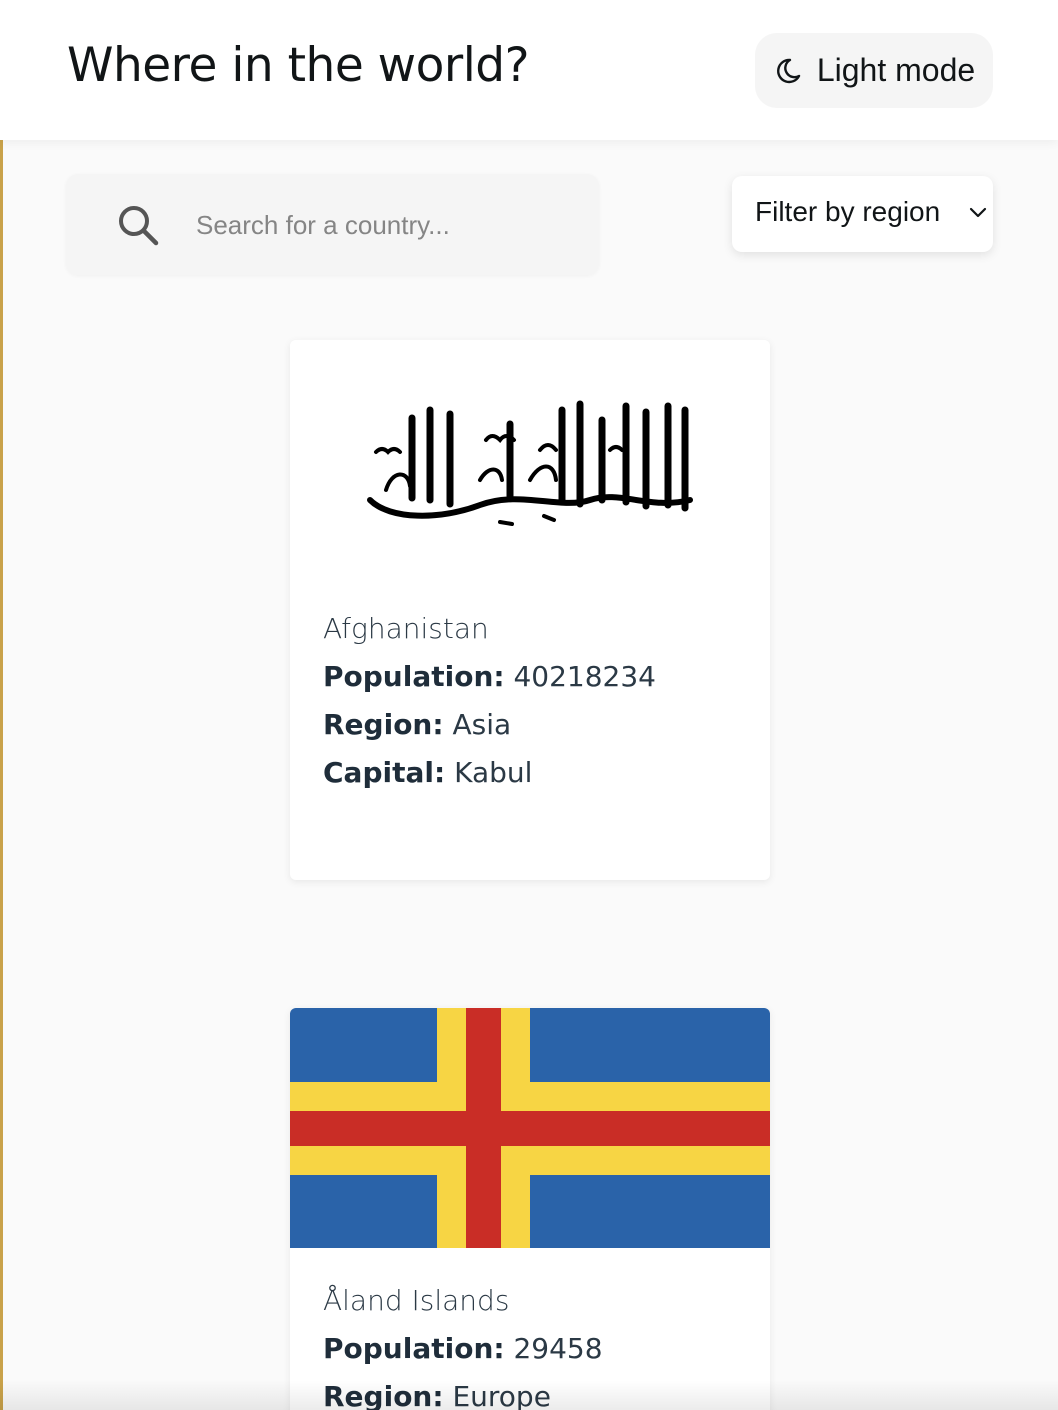 This screenshot has height=1410, width=1058. I want to click on capital-label: Capital:, so click(384, 772).